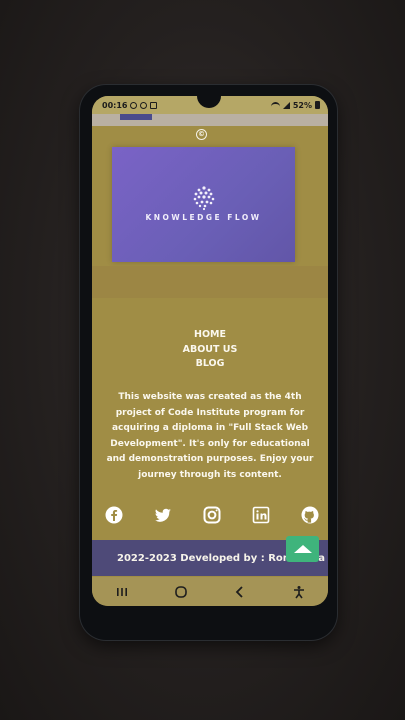  I want to click on nav-blog-link: BLOG, so click(210, 364).